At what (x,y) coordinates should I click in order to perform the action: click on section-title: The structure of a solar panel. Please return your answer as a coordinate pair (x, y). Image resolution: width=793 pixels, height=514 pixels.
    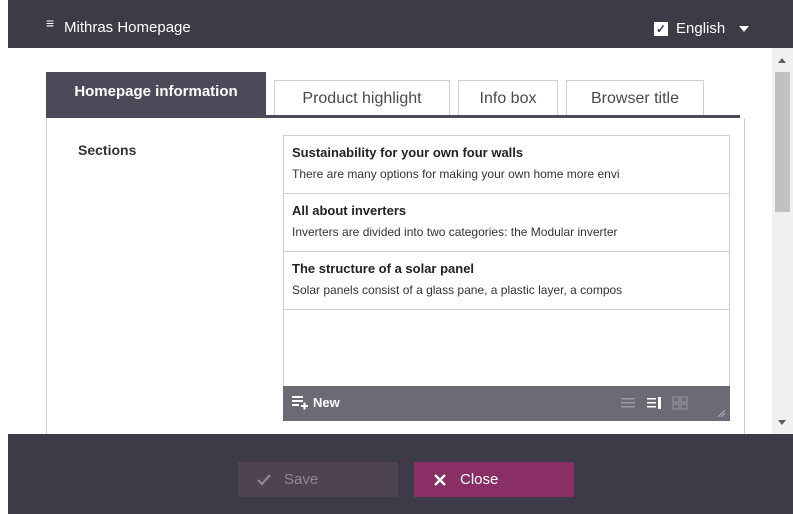
    Looking at the image, I should click on (383, 268).